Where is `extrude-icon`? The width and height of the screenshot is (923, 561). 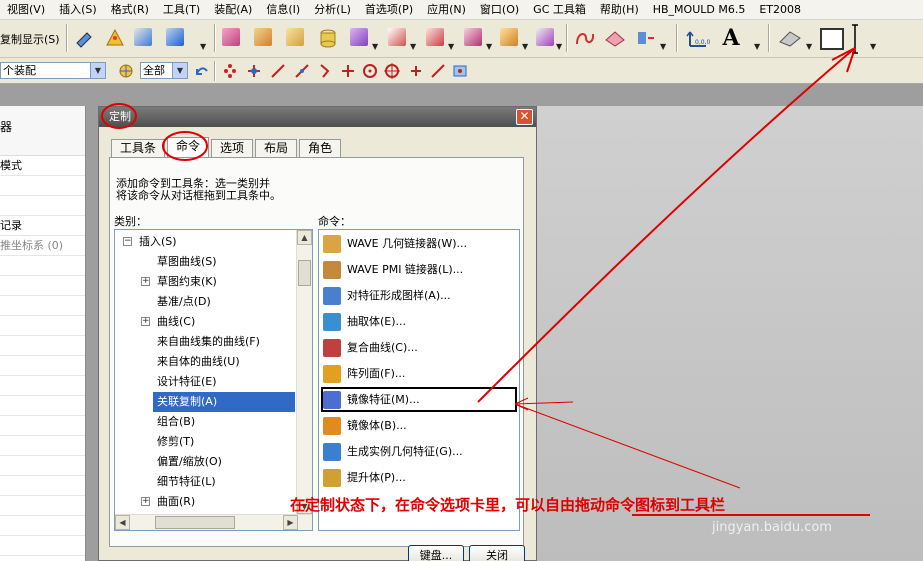
extrude-icon is located at coordinates (359, 37).